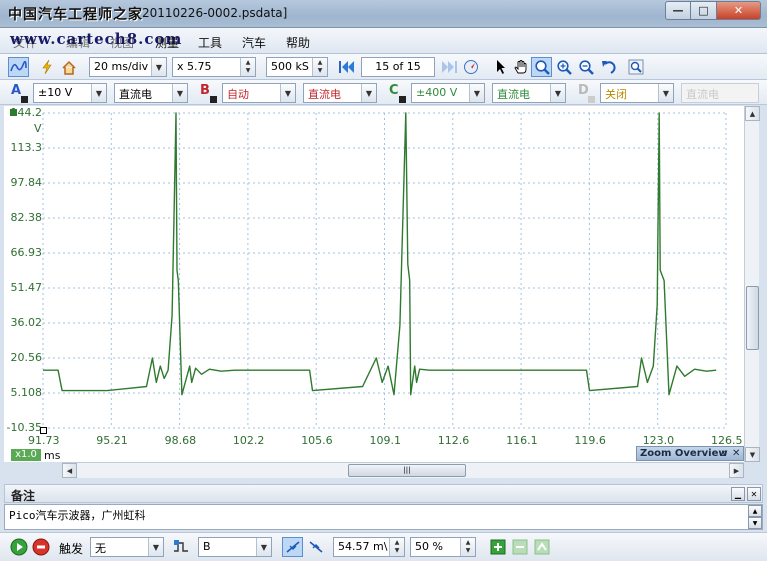 The height and width of the screenshot is (561, 767). I want to click on horizontal-scroll-thumb: |||, so click(407, 470).